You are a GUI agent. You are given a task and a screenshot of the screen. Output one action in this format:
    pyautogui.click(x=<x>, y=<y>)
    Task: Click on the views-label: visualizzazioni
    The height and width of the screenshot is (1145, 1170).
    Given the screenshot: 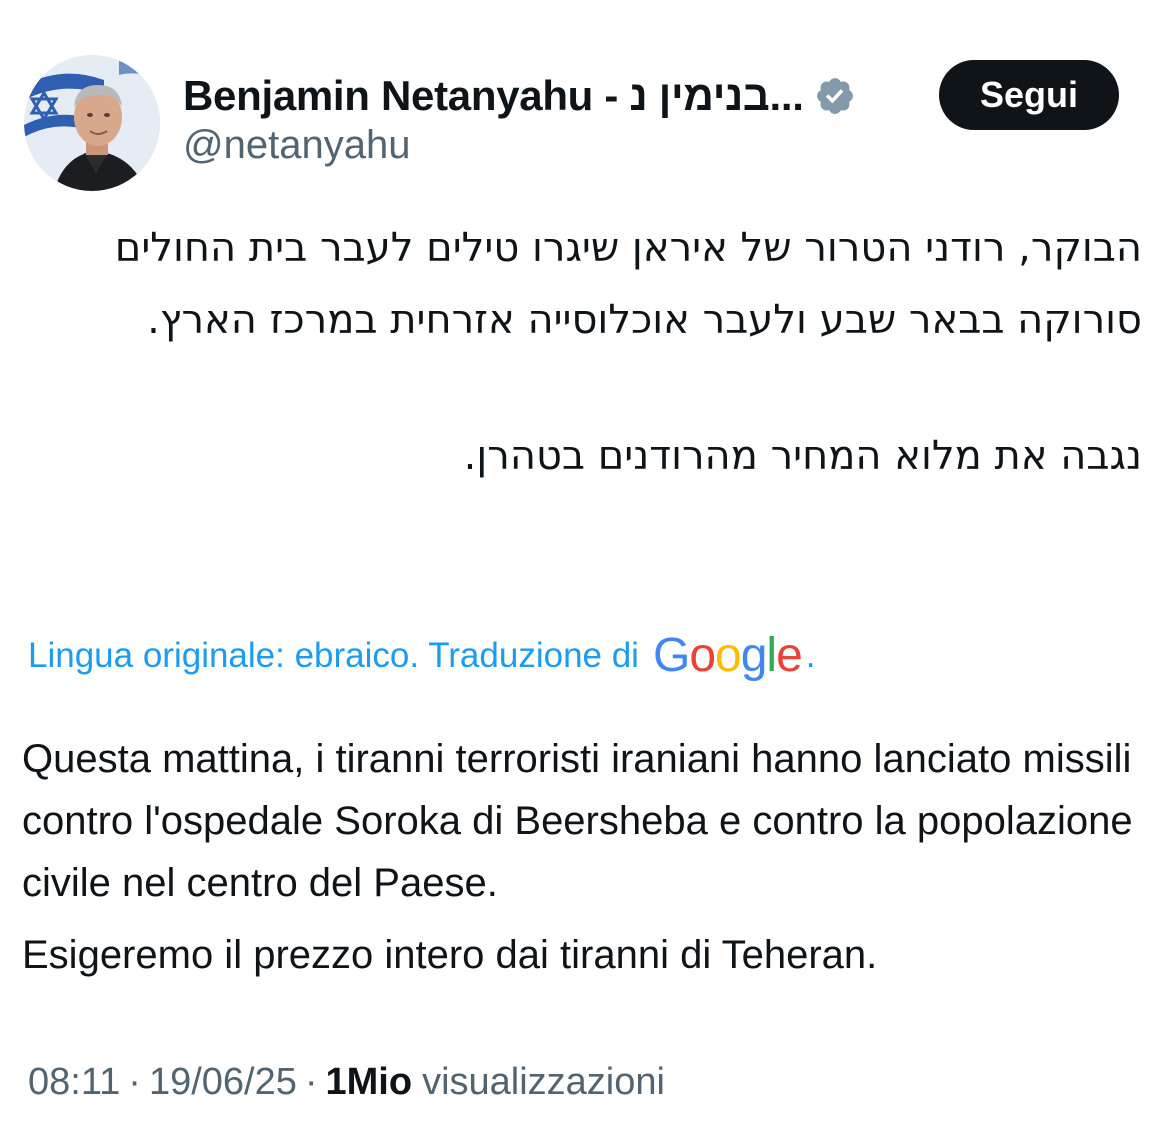 What is the action you would take?
    pyautogui.click(x=543, y=1082)
    